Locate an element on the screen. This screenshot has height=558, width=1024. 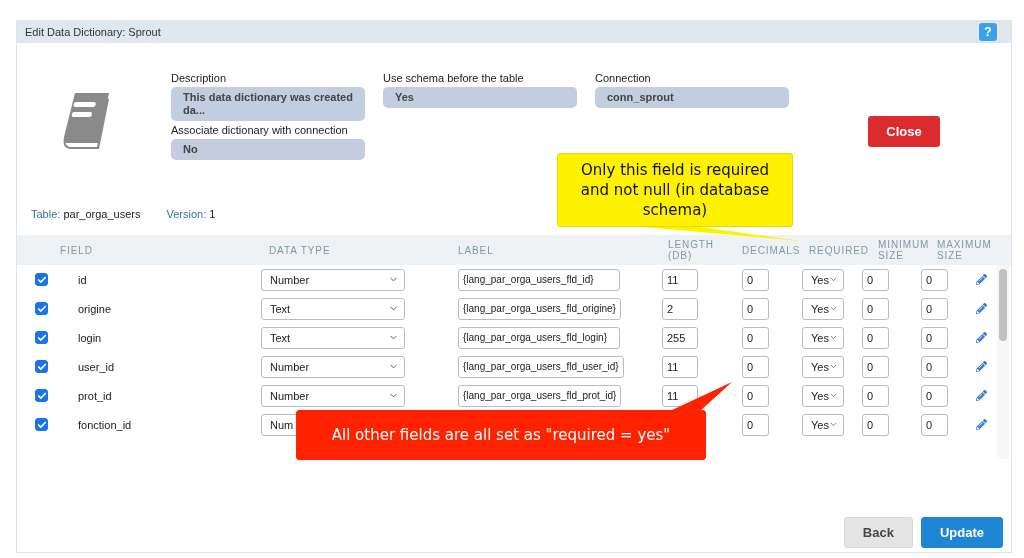
scrollbar is located at coordinates (1003, 362).